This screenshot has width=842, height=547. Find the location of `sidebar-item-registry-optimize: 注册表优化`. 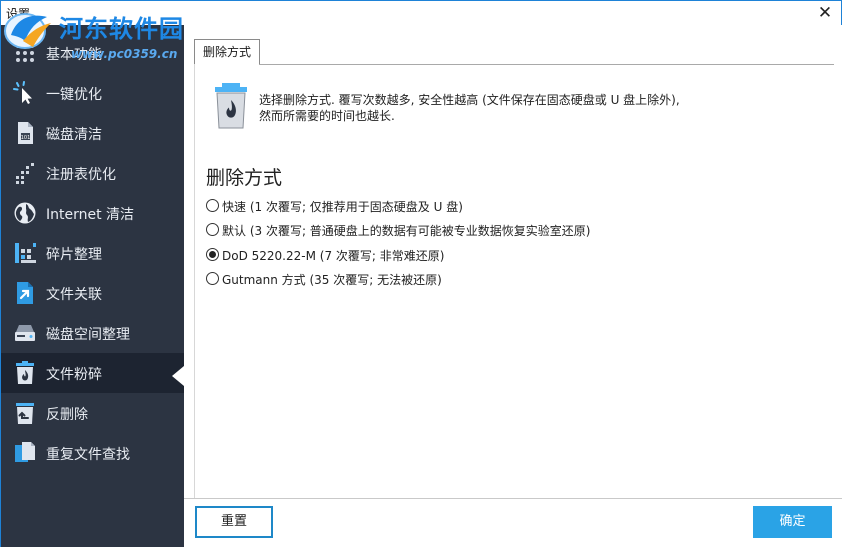

sidebar-item-registry-optimize: 注册表优化 is located at coordinates (92, 173).